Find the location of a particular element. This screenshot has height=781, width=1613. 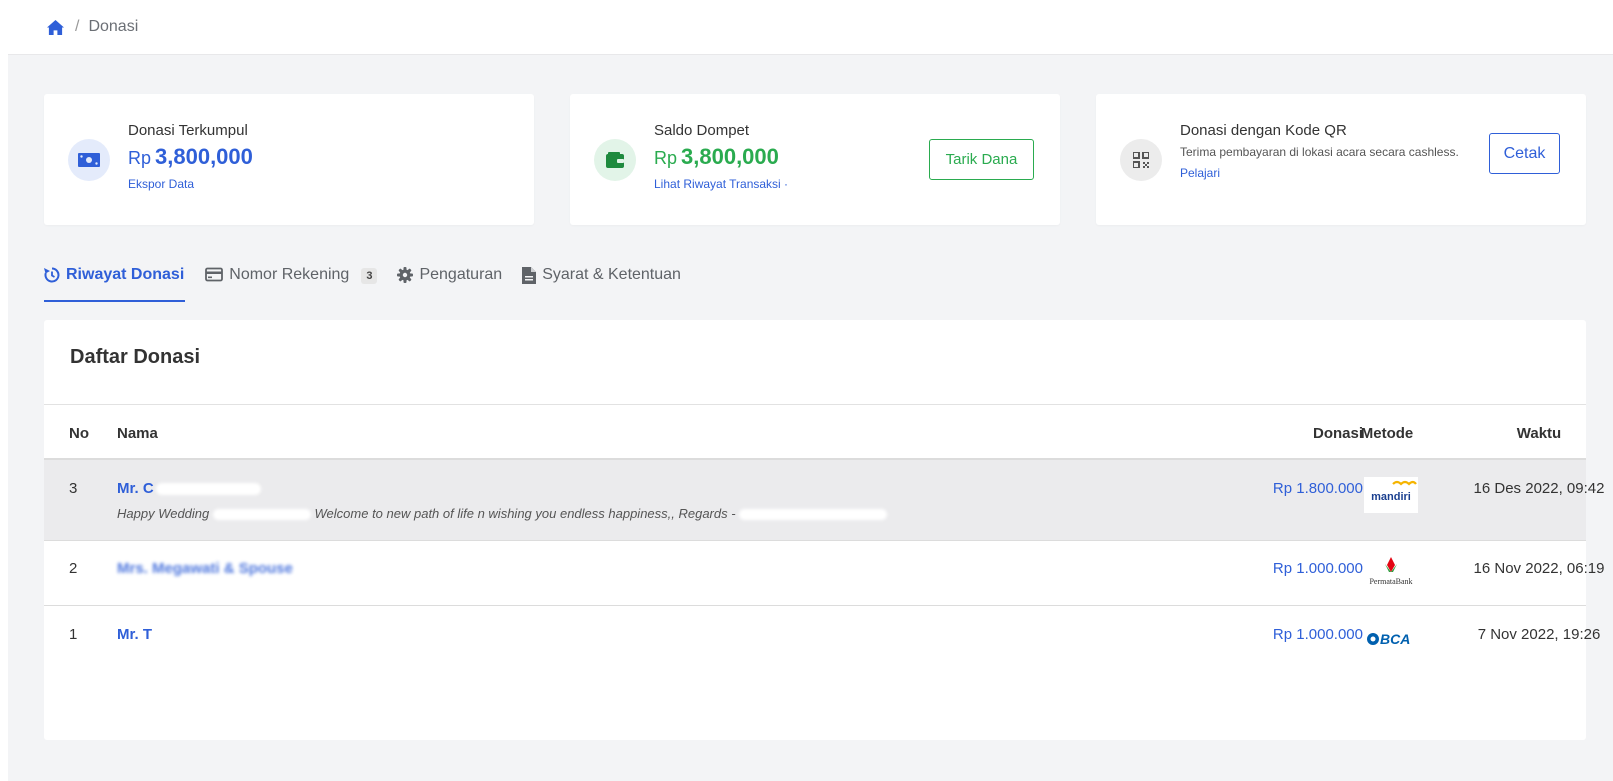

tab-label: Riwayat Donasi is located at coordinates (125, 274).